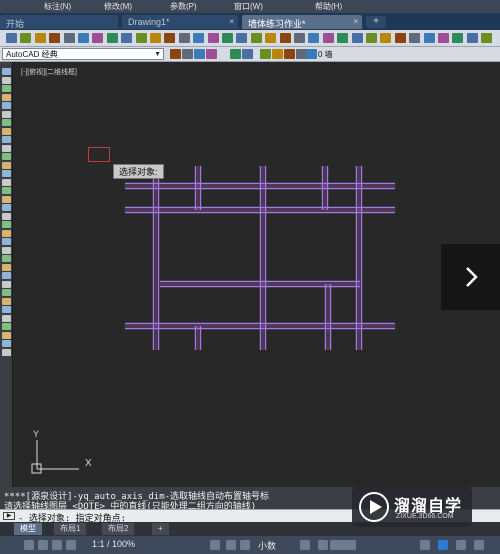 The width and height of the screenshot is (500, 554). I want to click on layer-select: 0 墙, so click(325, 54).